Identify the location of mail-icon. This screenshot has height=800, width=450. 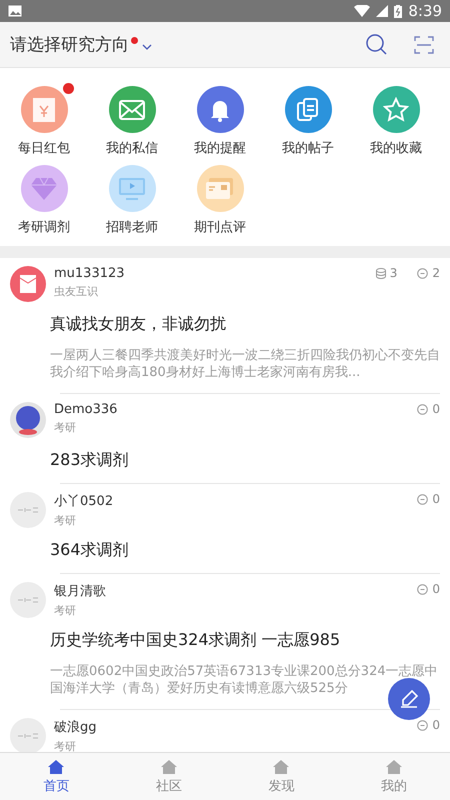
(132, 110).